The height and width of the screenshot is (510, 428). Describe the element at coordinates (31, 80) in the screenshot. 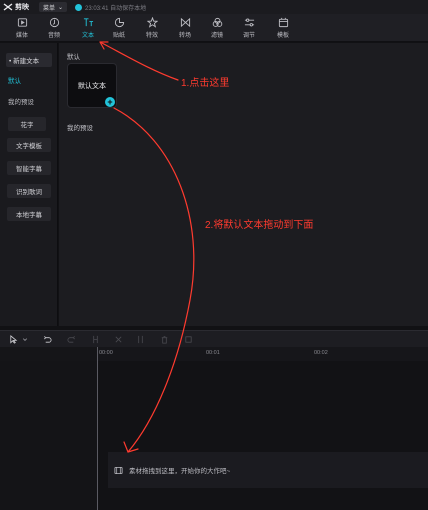

I see `sidebar-item-default: 默认` at that location.